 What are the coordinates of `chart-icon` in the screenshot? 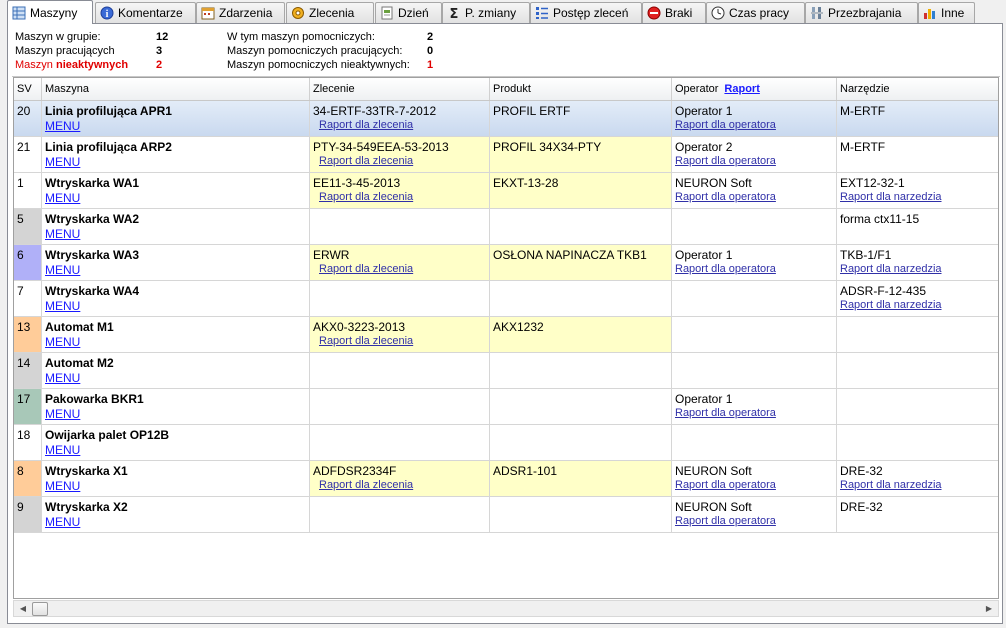 It's located at (930, 13).